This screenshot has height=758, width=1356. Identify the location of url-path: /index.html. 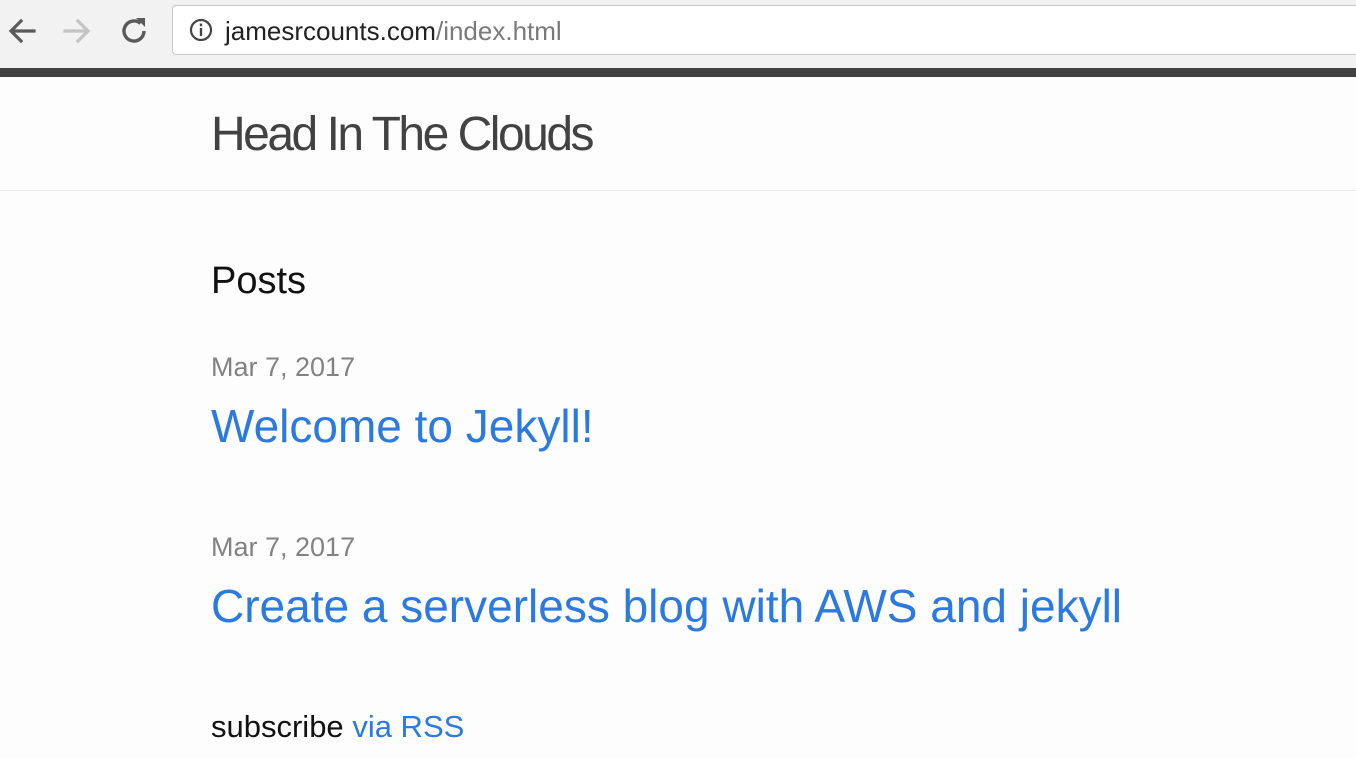
(498, 31).